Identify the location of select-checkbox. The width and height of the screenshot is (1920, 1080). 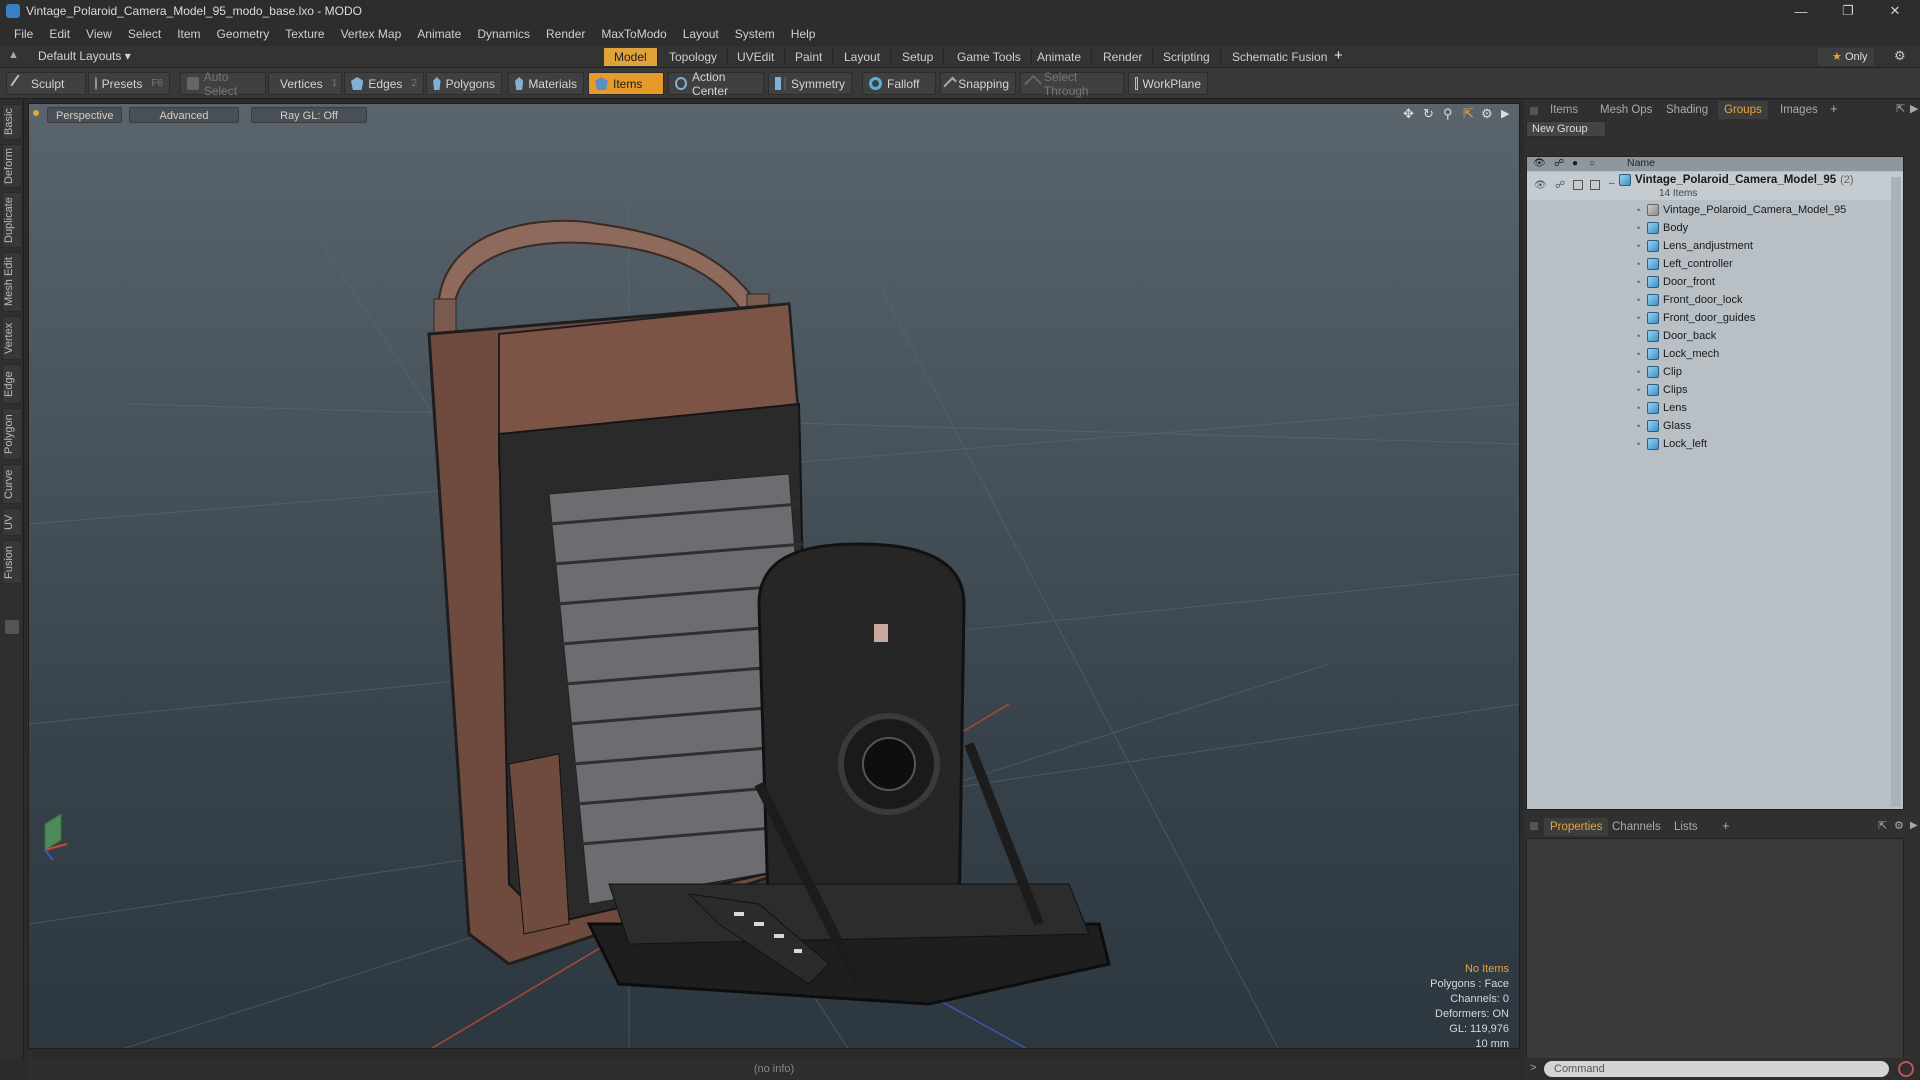
(1578, 185).